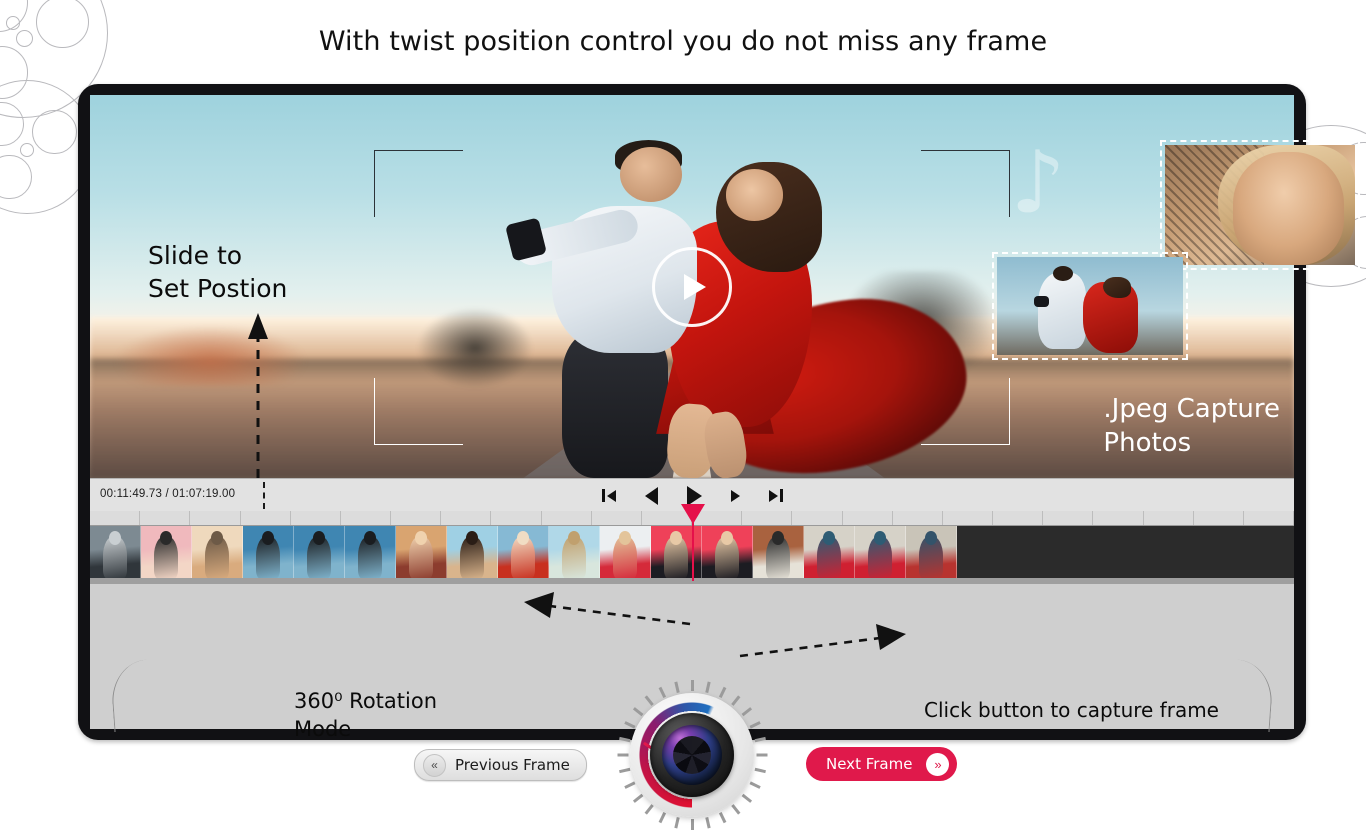 The height and width of the screenshot is (830, 1366). I want to click on previous-frame-label: Previous Frame, so click(512, 765).